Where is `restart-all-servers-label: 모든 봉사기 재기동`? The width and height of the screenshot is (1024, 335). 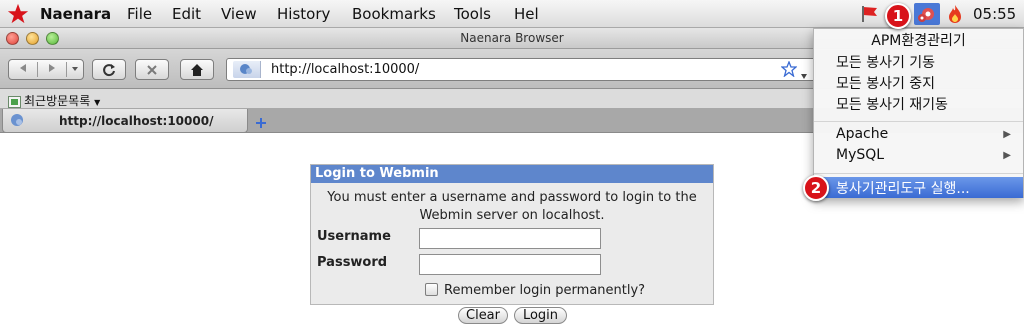
restart-all-servers-label: 모든 봉사기 재기동 is located at coordinates (892, 105).